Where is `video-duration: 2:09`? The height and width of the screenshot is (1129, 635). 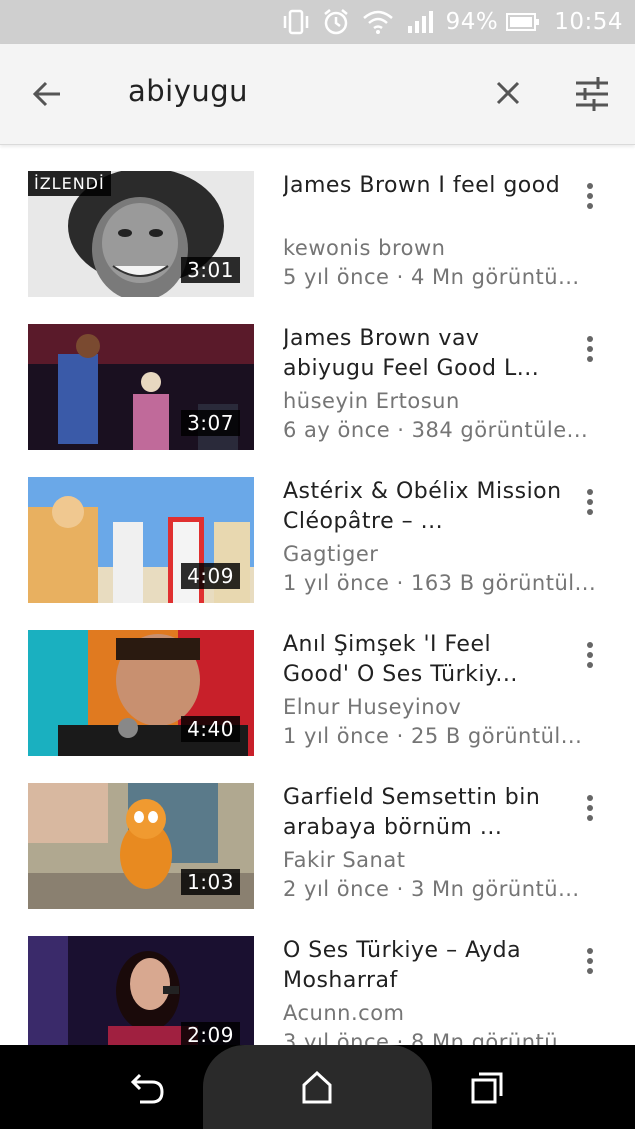
video-duration: 2:09 is located at coordinates (210, 1033).